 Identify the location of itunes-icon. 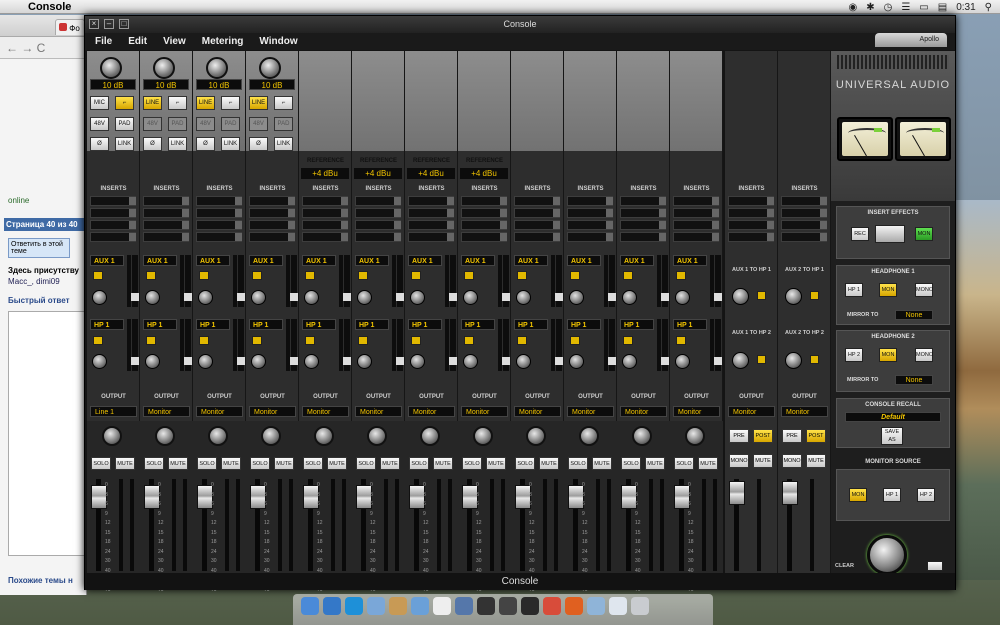
(508, 606).